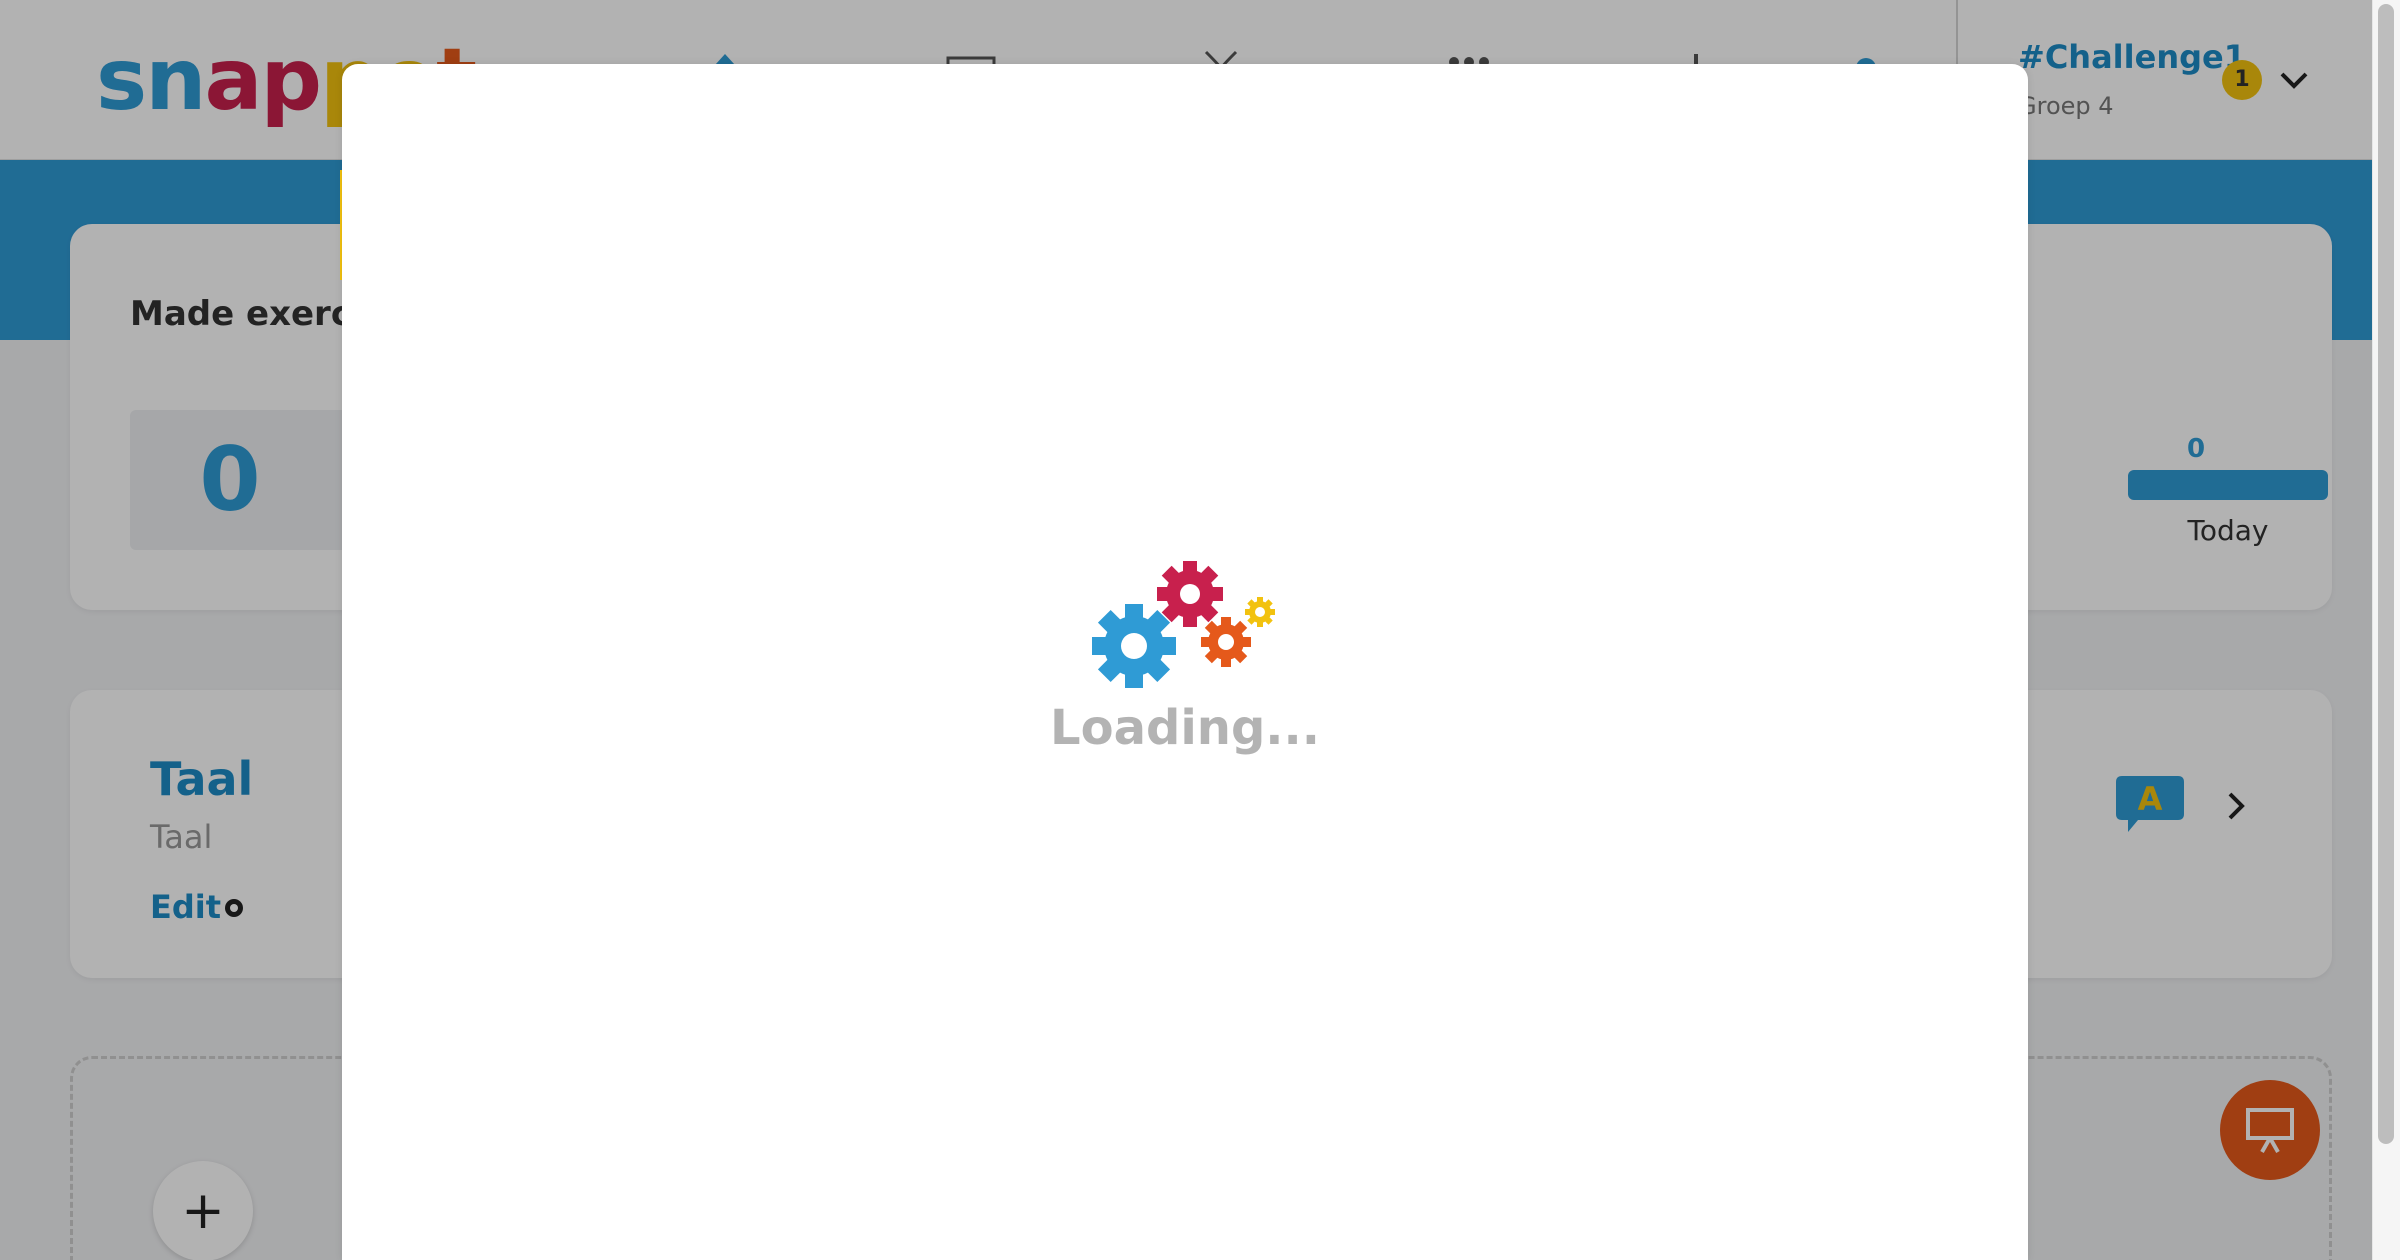  I want to click on loading-gears-icon, so click(1183, 624).